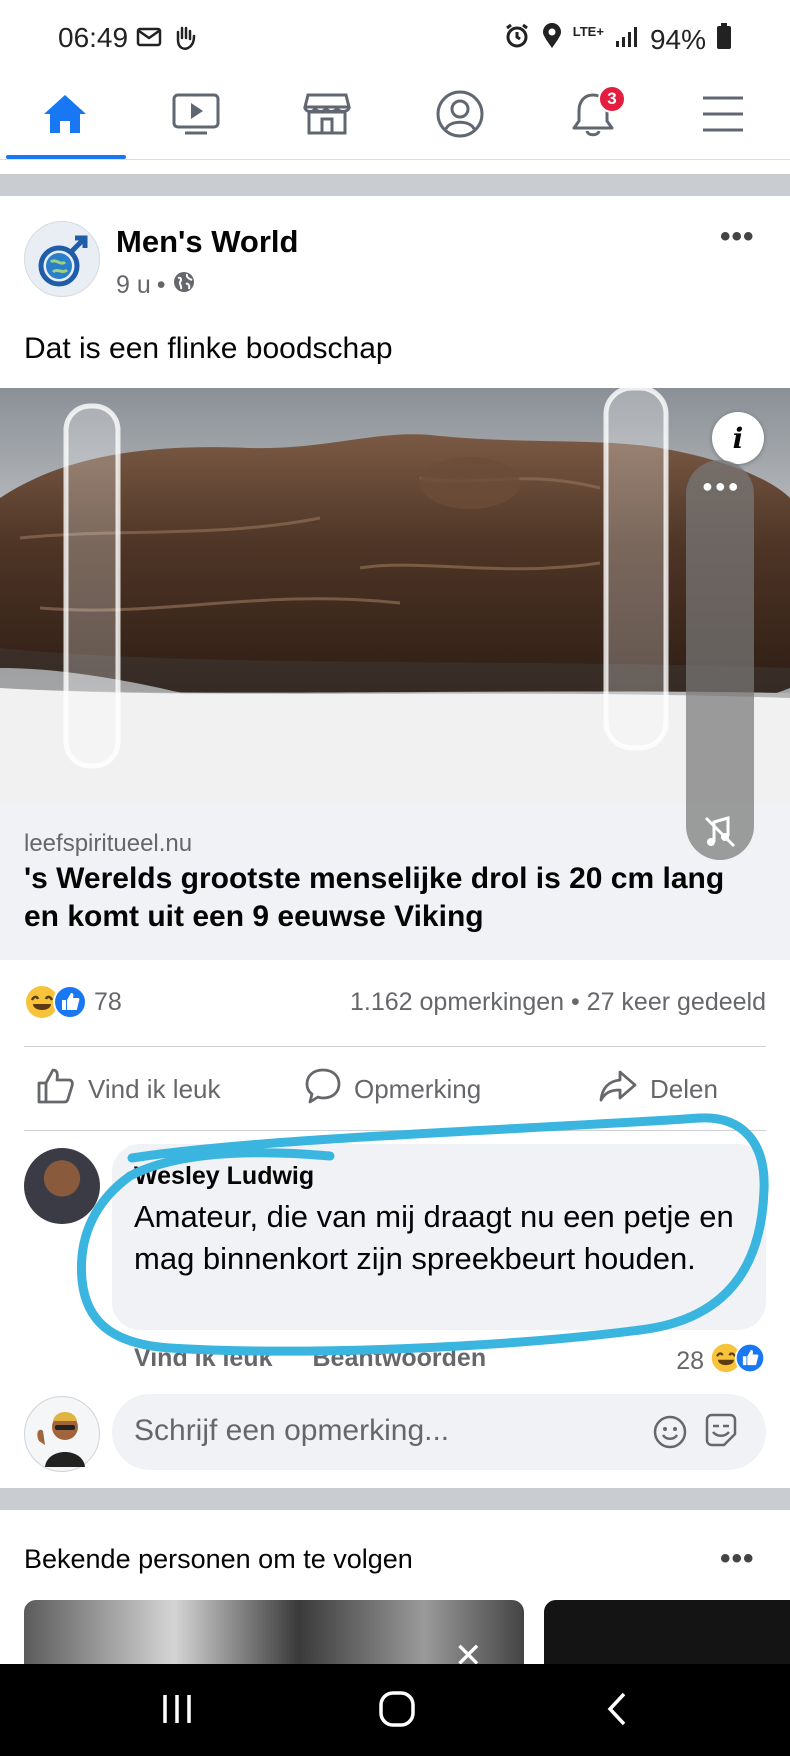 This screenshot has height=1756, width=790. I want to click on post-meta: 9 u •, so click(156, 285).